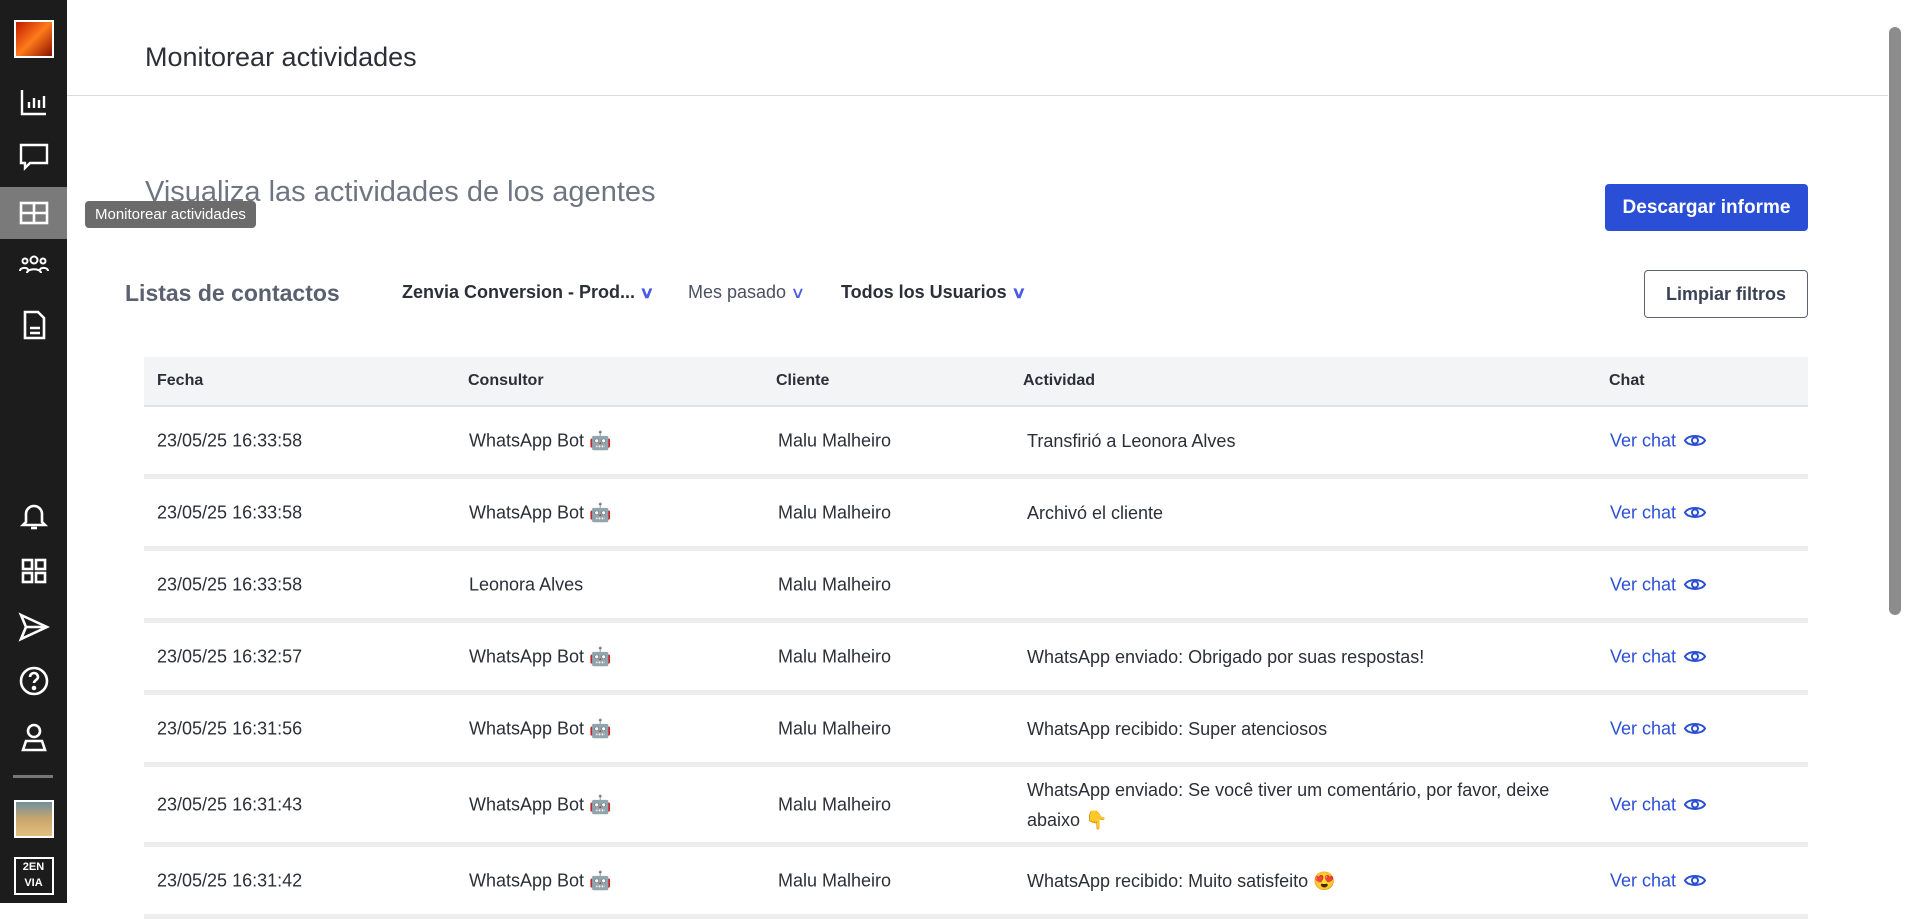 Image resolution: width=1908 pixels, height=919 pixels. I want to click on row-activity: Archivó el cliente, so click(1095, 512).